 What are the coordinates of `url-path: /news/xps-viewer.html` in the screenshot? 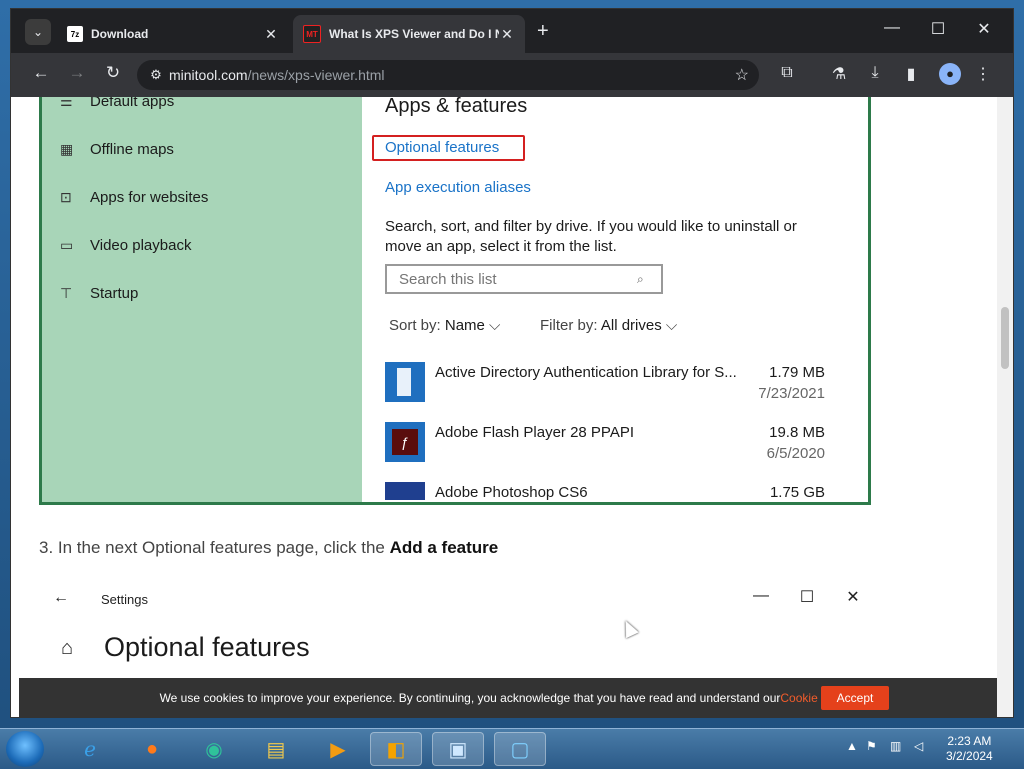 It's located at (316, 75).